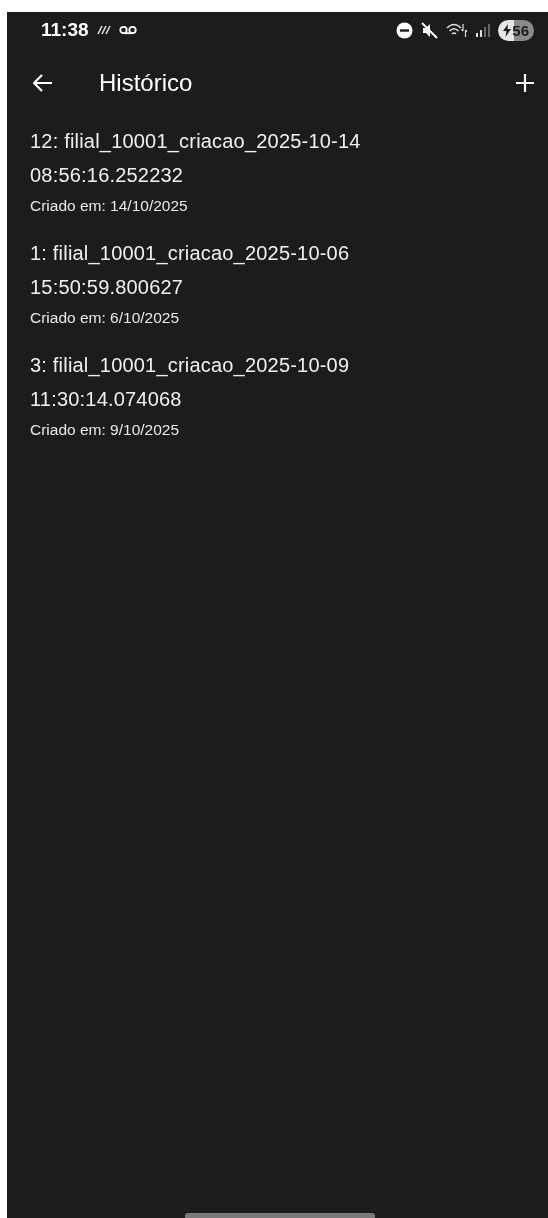  Describe the element at coordinates (43, 83) in the screenshot. I see `back-arrow-icon` at that location.